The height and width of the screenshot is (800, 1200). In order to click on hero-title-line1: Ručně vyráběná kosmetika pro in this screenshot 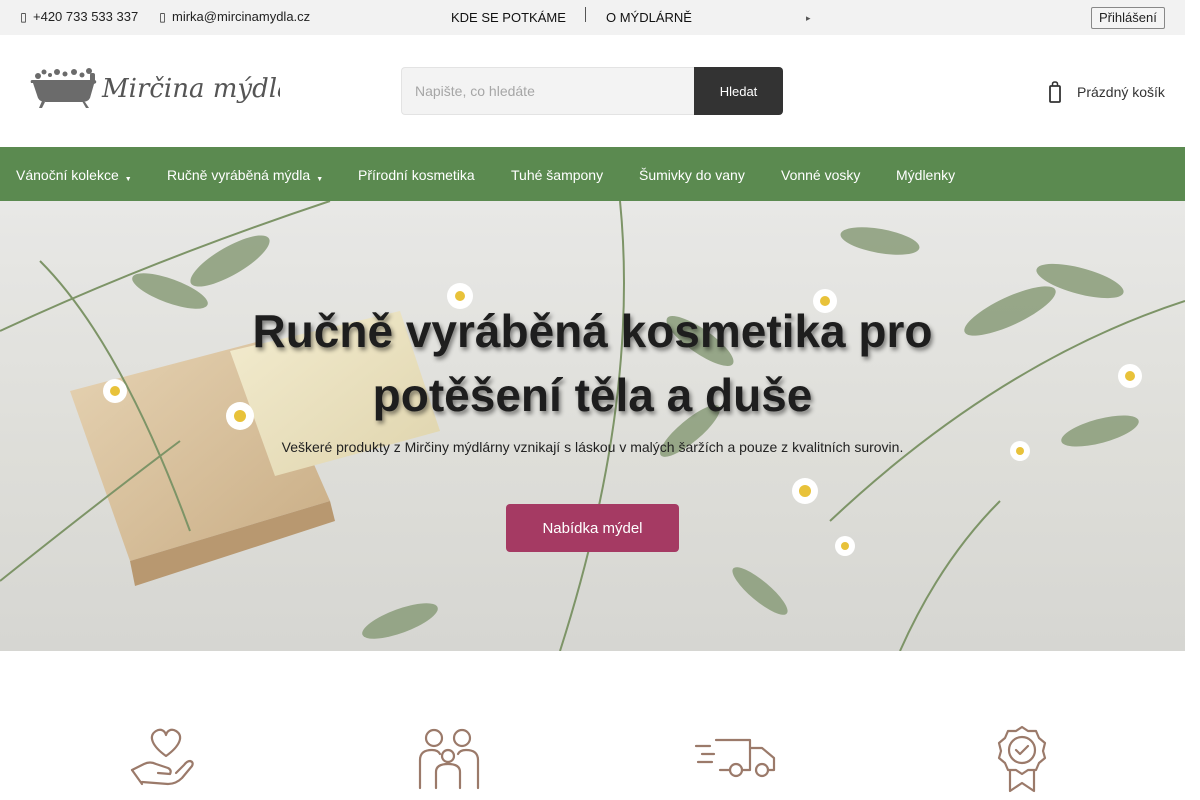, I will do `click(592, 331)`.